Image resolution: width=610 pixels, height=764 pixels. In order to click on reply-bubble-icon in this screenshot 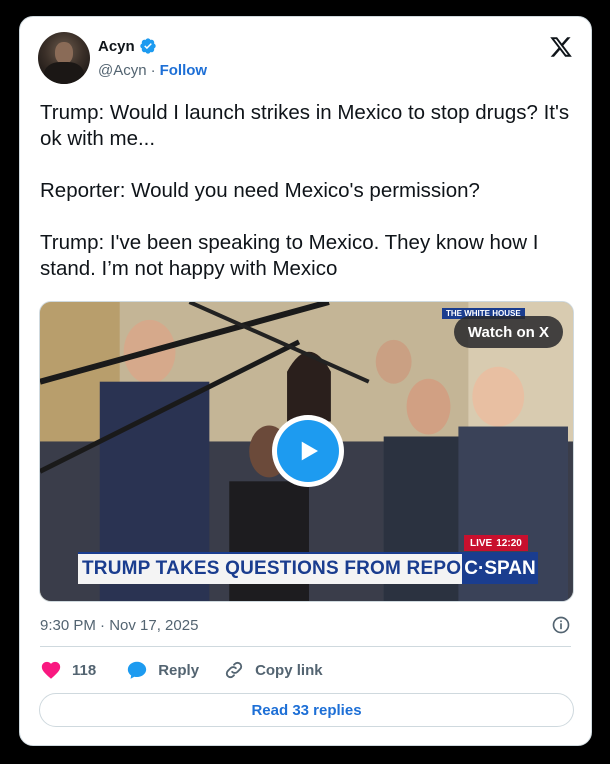, I will do `click(137, 670)`.